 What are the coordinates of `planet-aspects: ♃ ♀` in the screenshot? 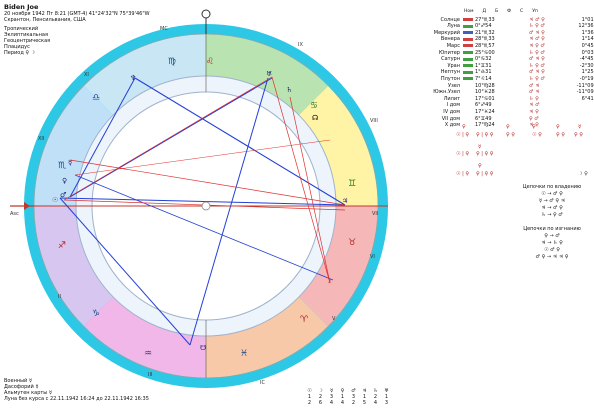 It's located at (534, 111).